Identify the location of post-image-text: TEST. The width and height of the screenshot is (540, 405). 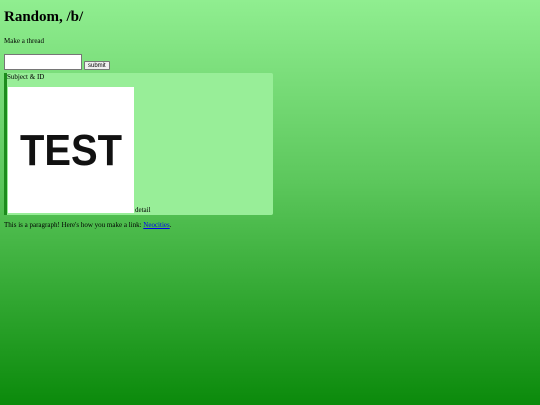
(71, 150).